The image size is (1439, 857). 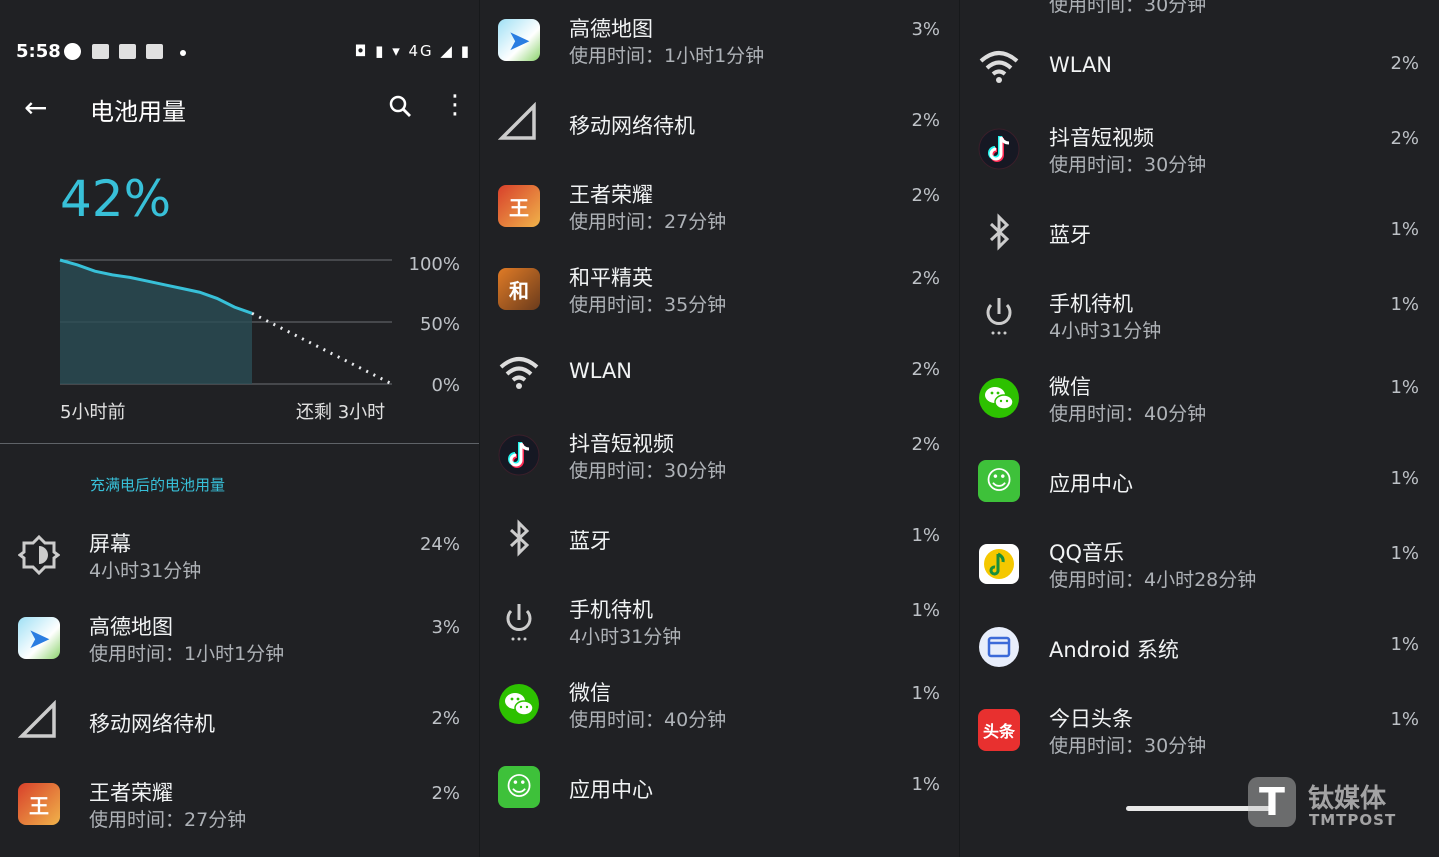 I want to click on usage-row: 微信使用时间：40分钟 1%, so click(x=1199, y=397).